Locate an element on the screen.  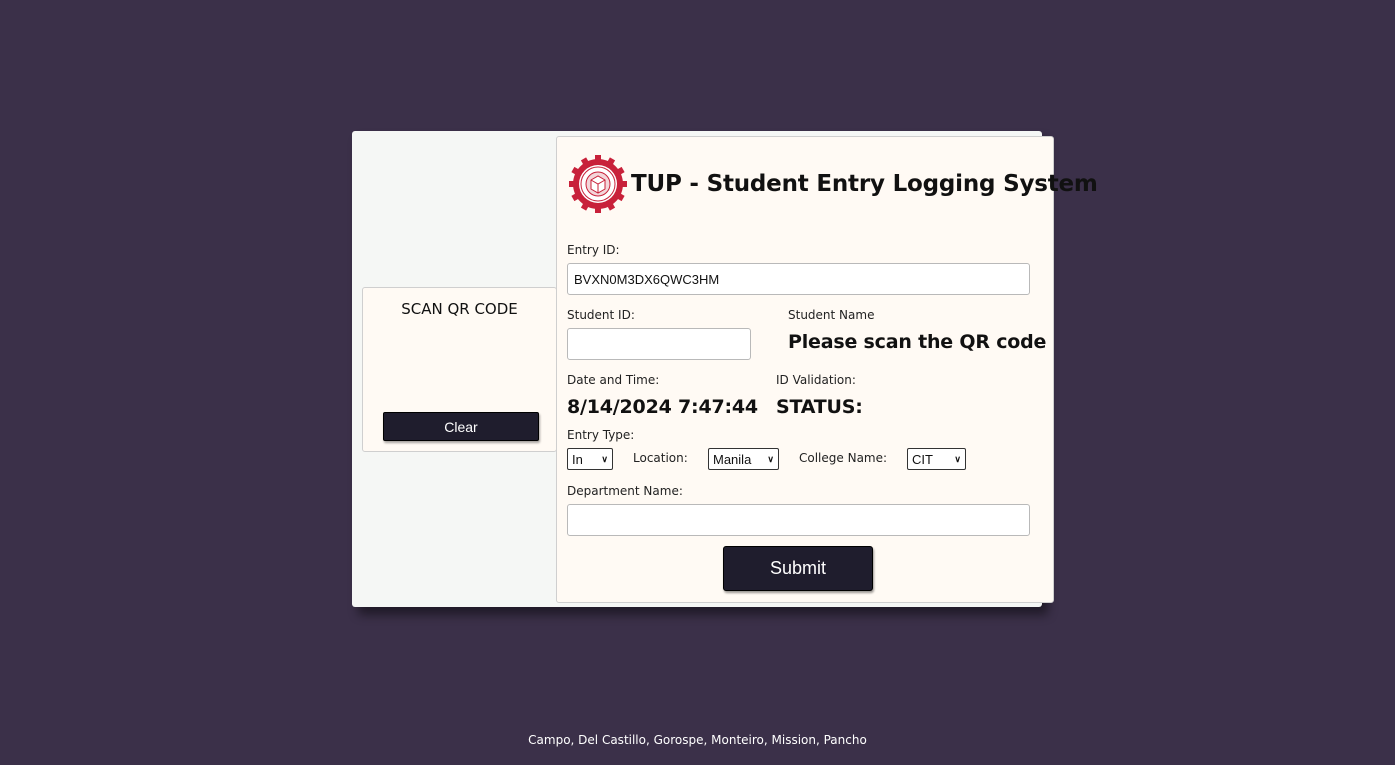
clear-button: Clear is located at coordinates (461, 426).